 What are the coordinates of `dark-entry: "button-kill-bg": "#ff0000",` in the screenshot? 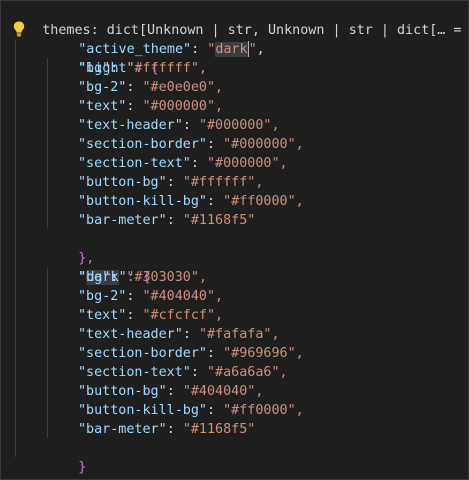 It's located at (191, 410).